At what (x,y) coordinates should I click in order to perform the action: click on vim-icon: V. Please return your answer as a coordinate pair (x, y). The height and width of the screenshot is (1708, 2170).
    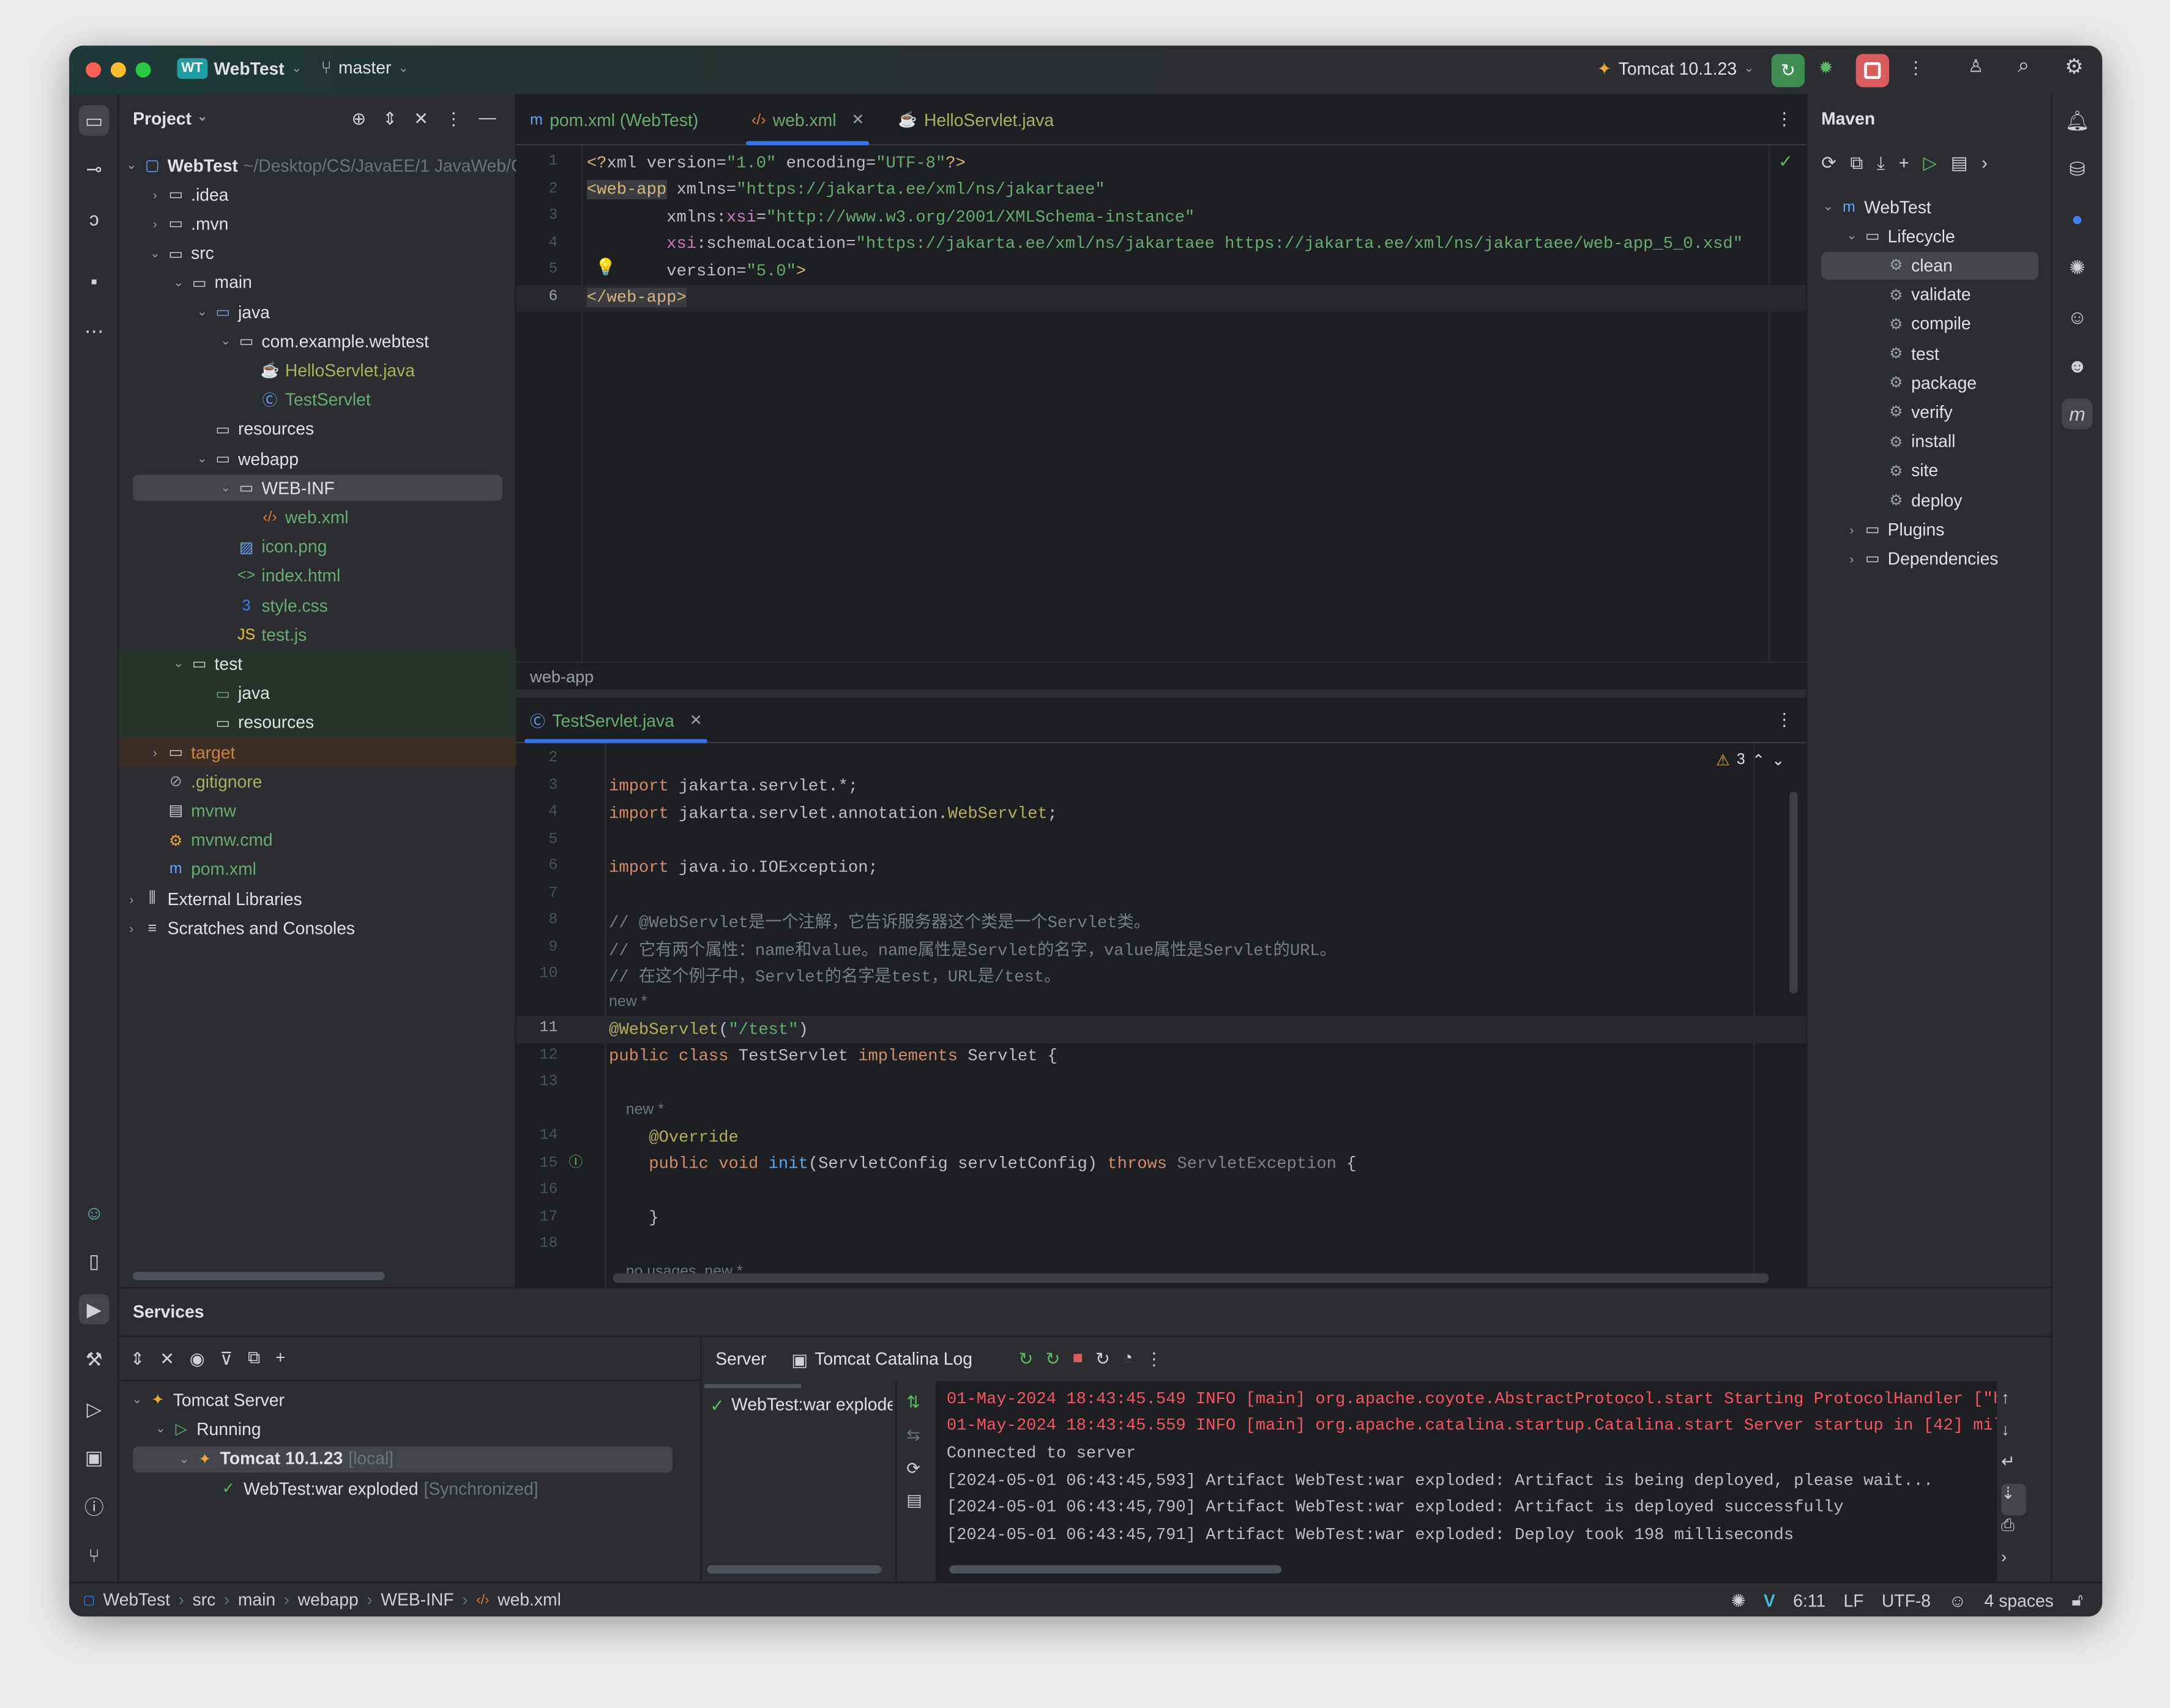
    Looking at the image, I should click on (1770, 1601).